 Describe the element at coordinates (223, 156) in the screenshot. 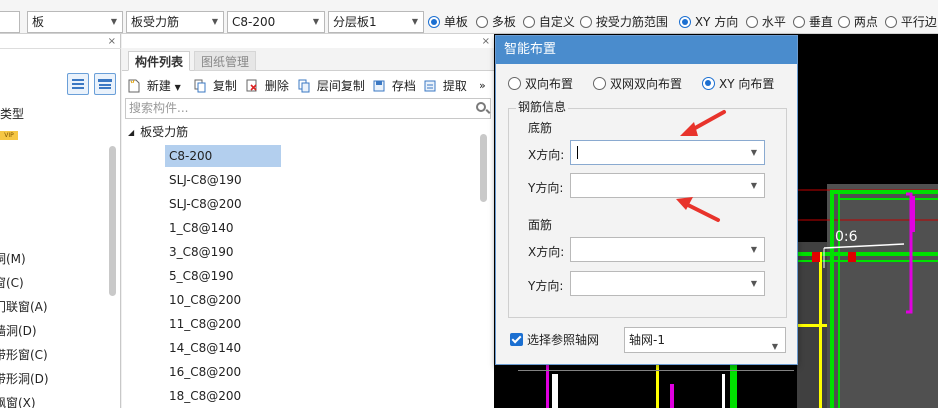

I see `list-item: C8-200` at that location.